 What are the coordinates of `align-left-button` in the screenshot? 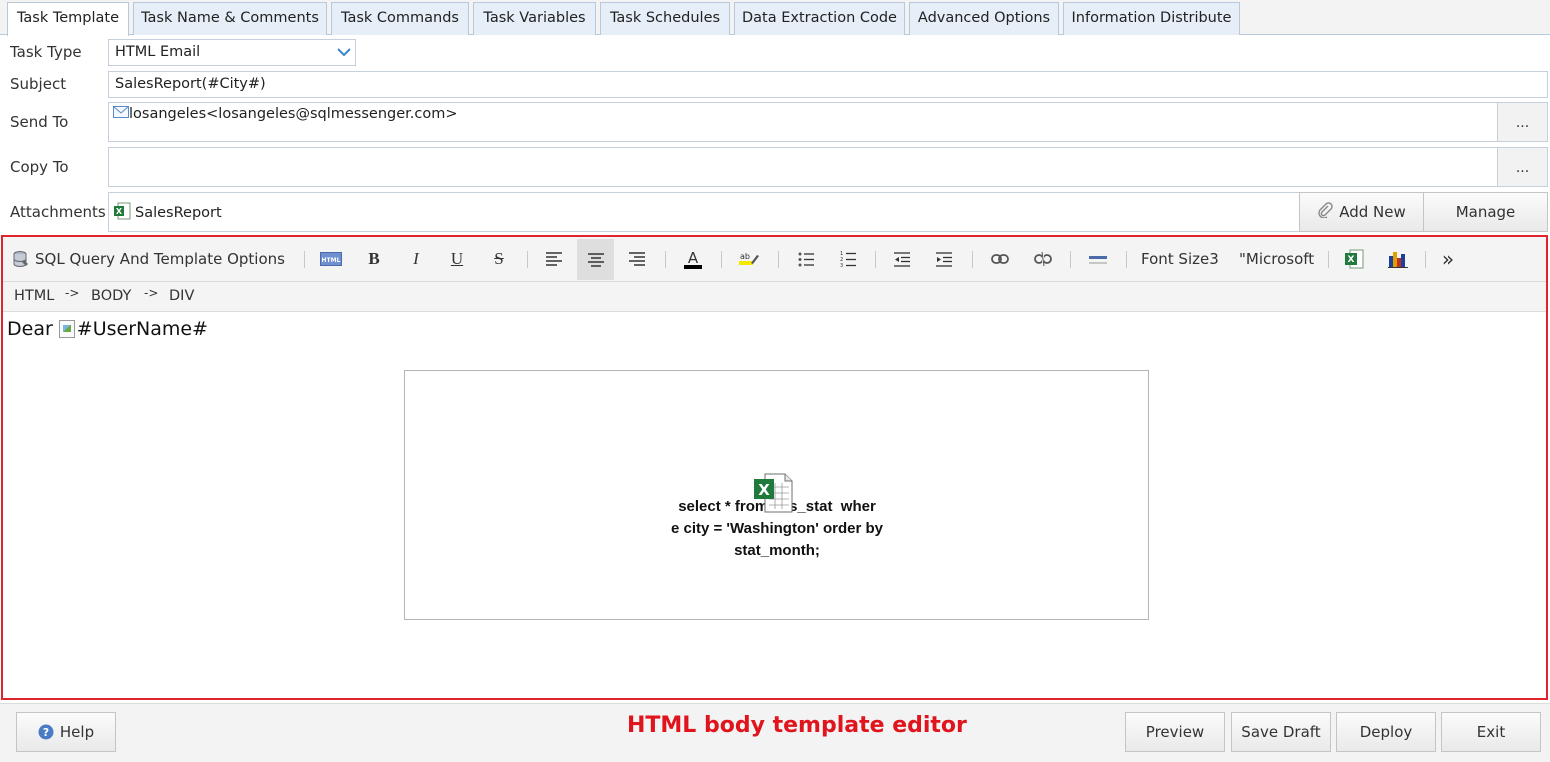 It's located at (554, 259).